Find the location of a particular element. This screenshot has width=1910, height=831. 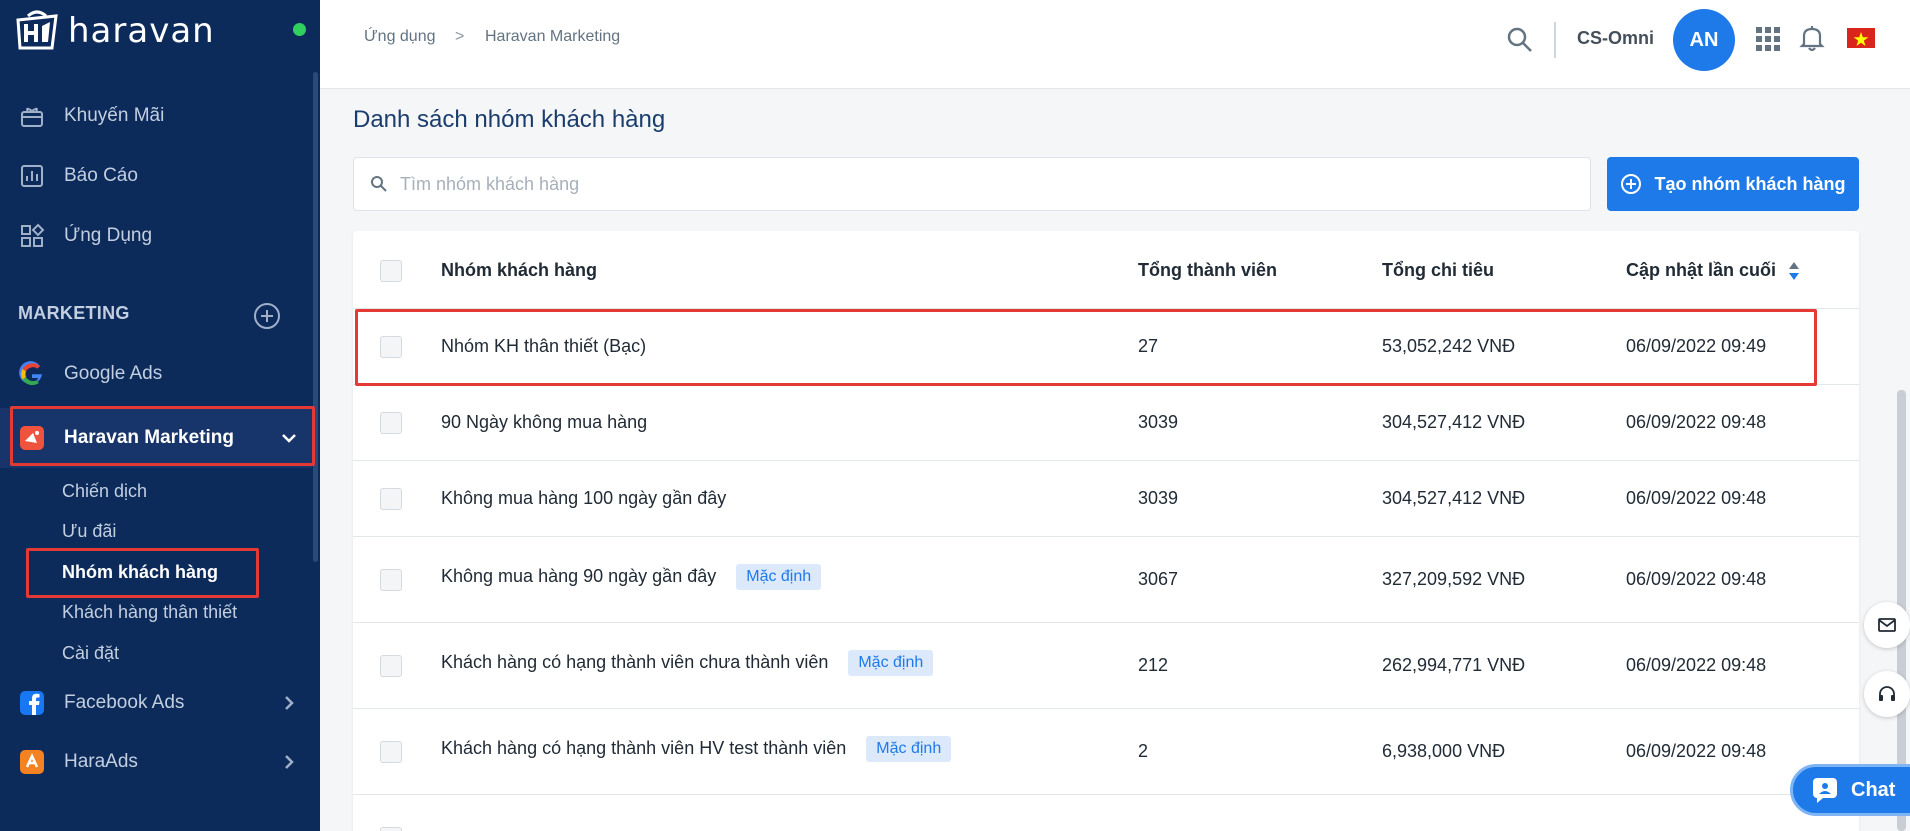

mail-icon is located at coordinates (1887, 625).